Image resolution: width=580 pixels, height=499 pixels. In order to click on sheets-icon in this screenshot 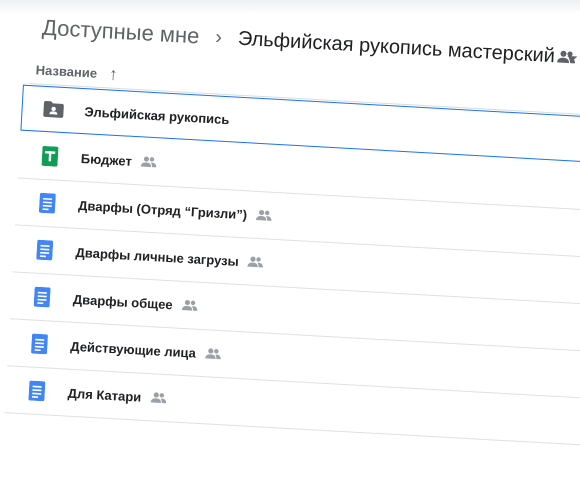, I will do `click(49, 156)`.